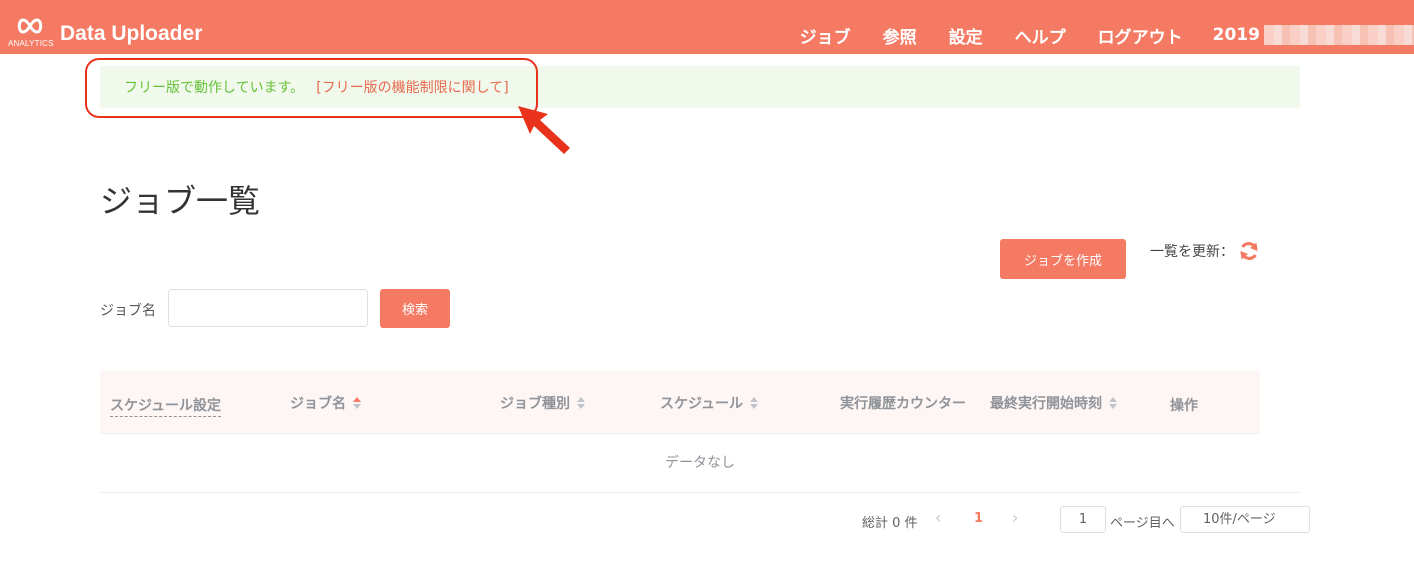  I want to click on main-nav: ジョブ 参照 設定 ヘルプ ログアウト 2019, so click(1091, 35).